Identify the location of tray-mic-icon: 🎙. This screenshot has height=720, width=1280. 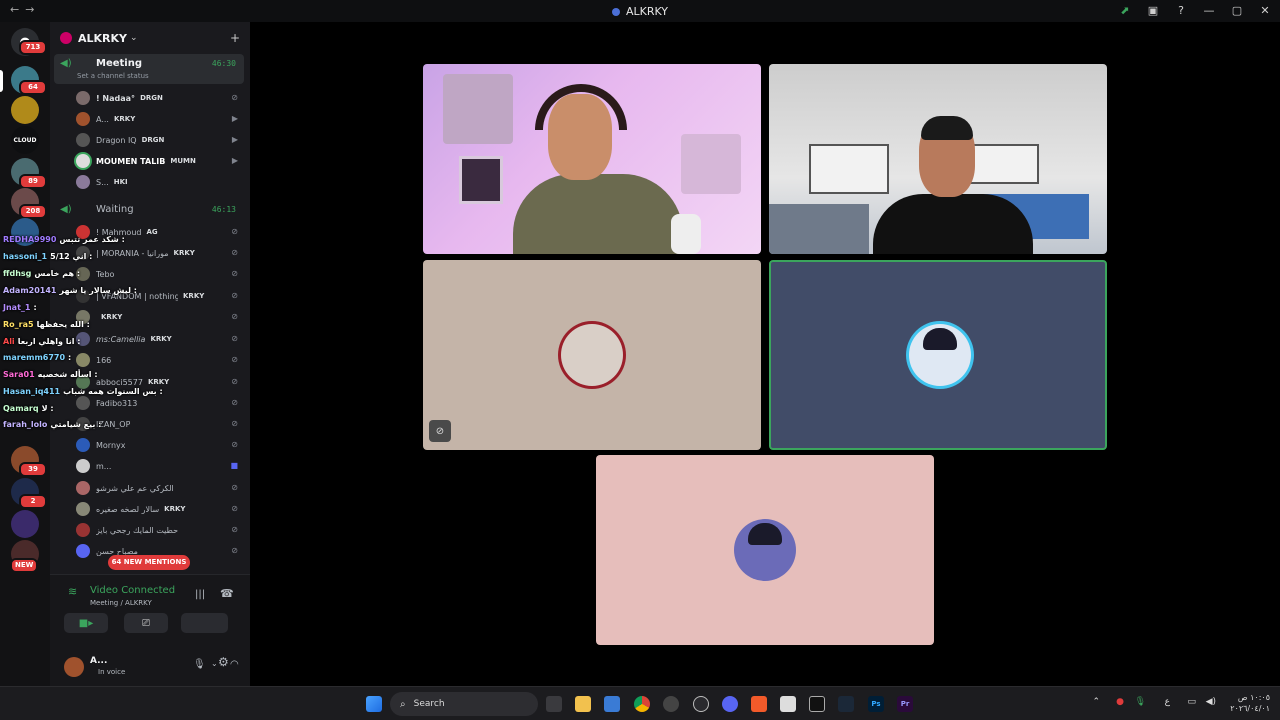
(1140, 702).